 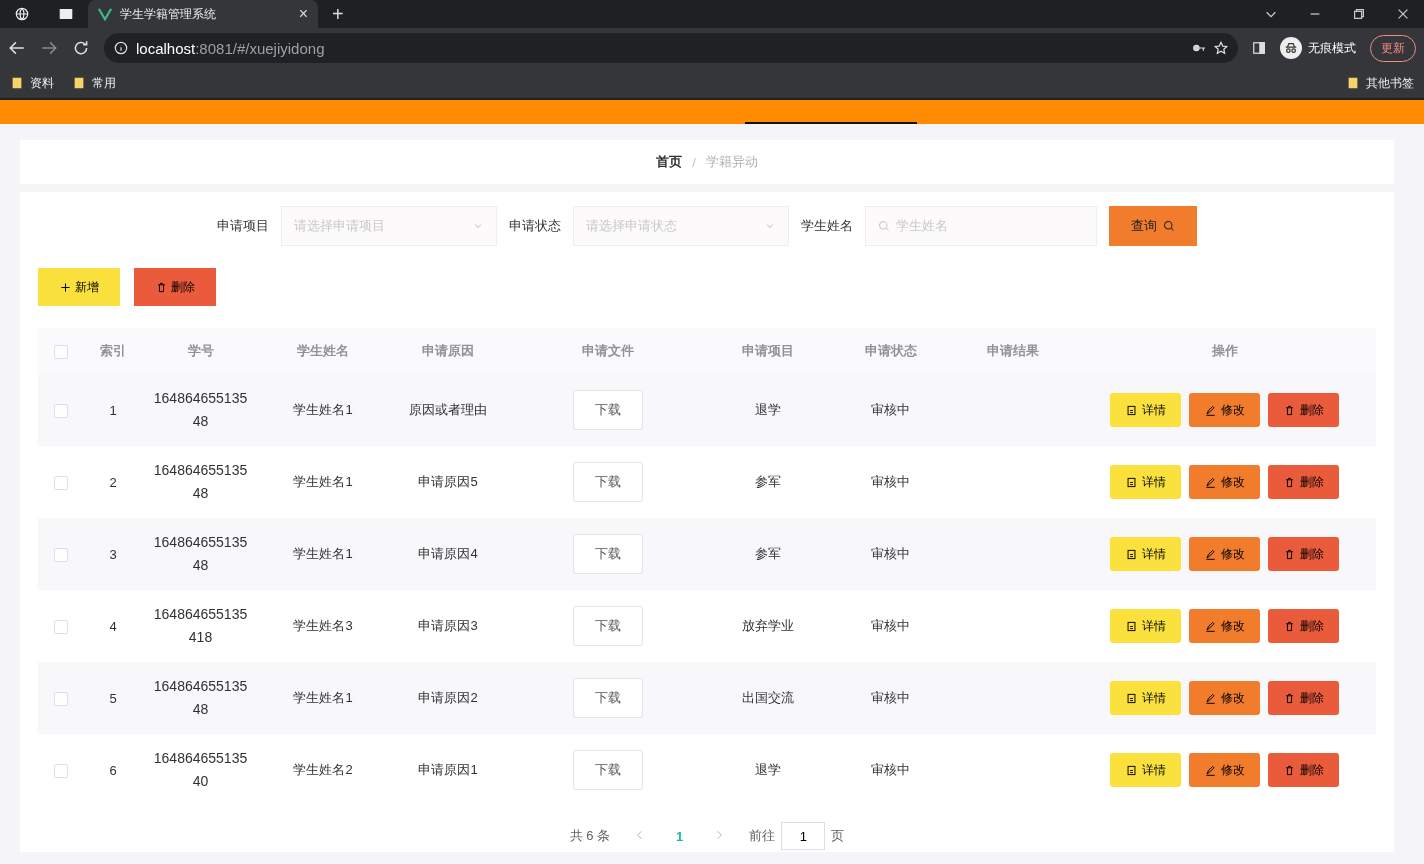 What do you see at coordinates (768, 410) in the screenshot?
I see `table-cell: 退学` at bounding box center [768, 410].